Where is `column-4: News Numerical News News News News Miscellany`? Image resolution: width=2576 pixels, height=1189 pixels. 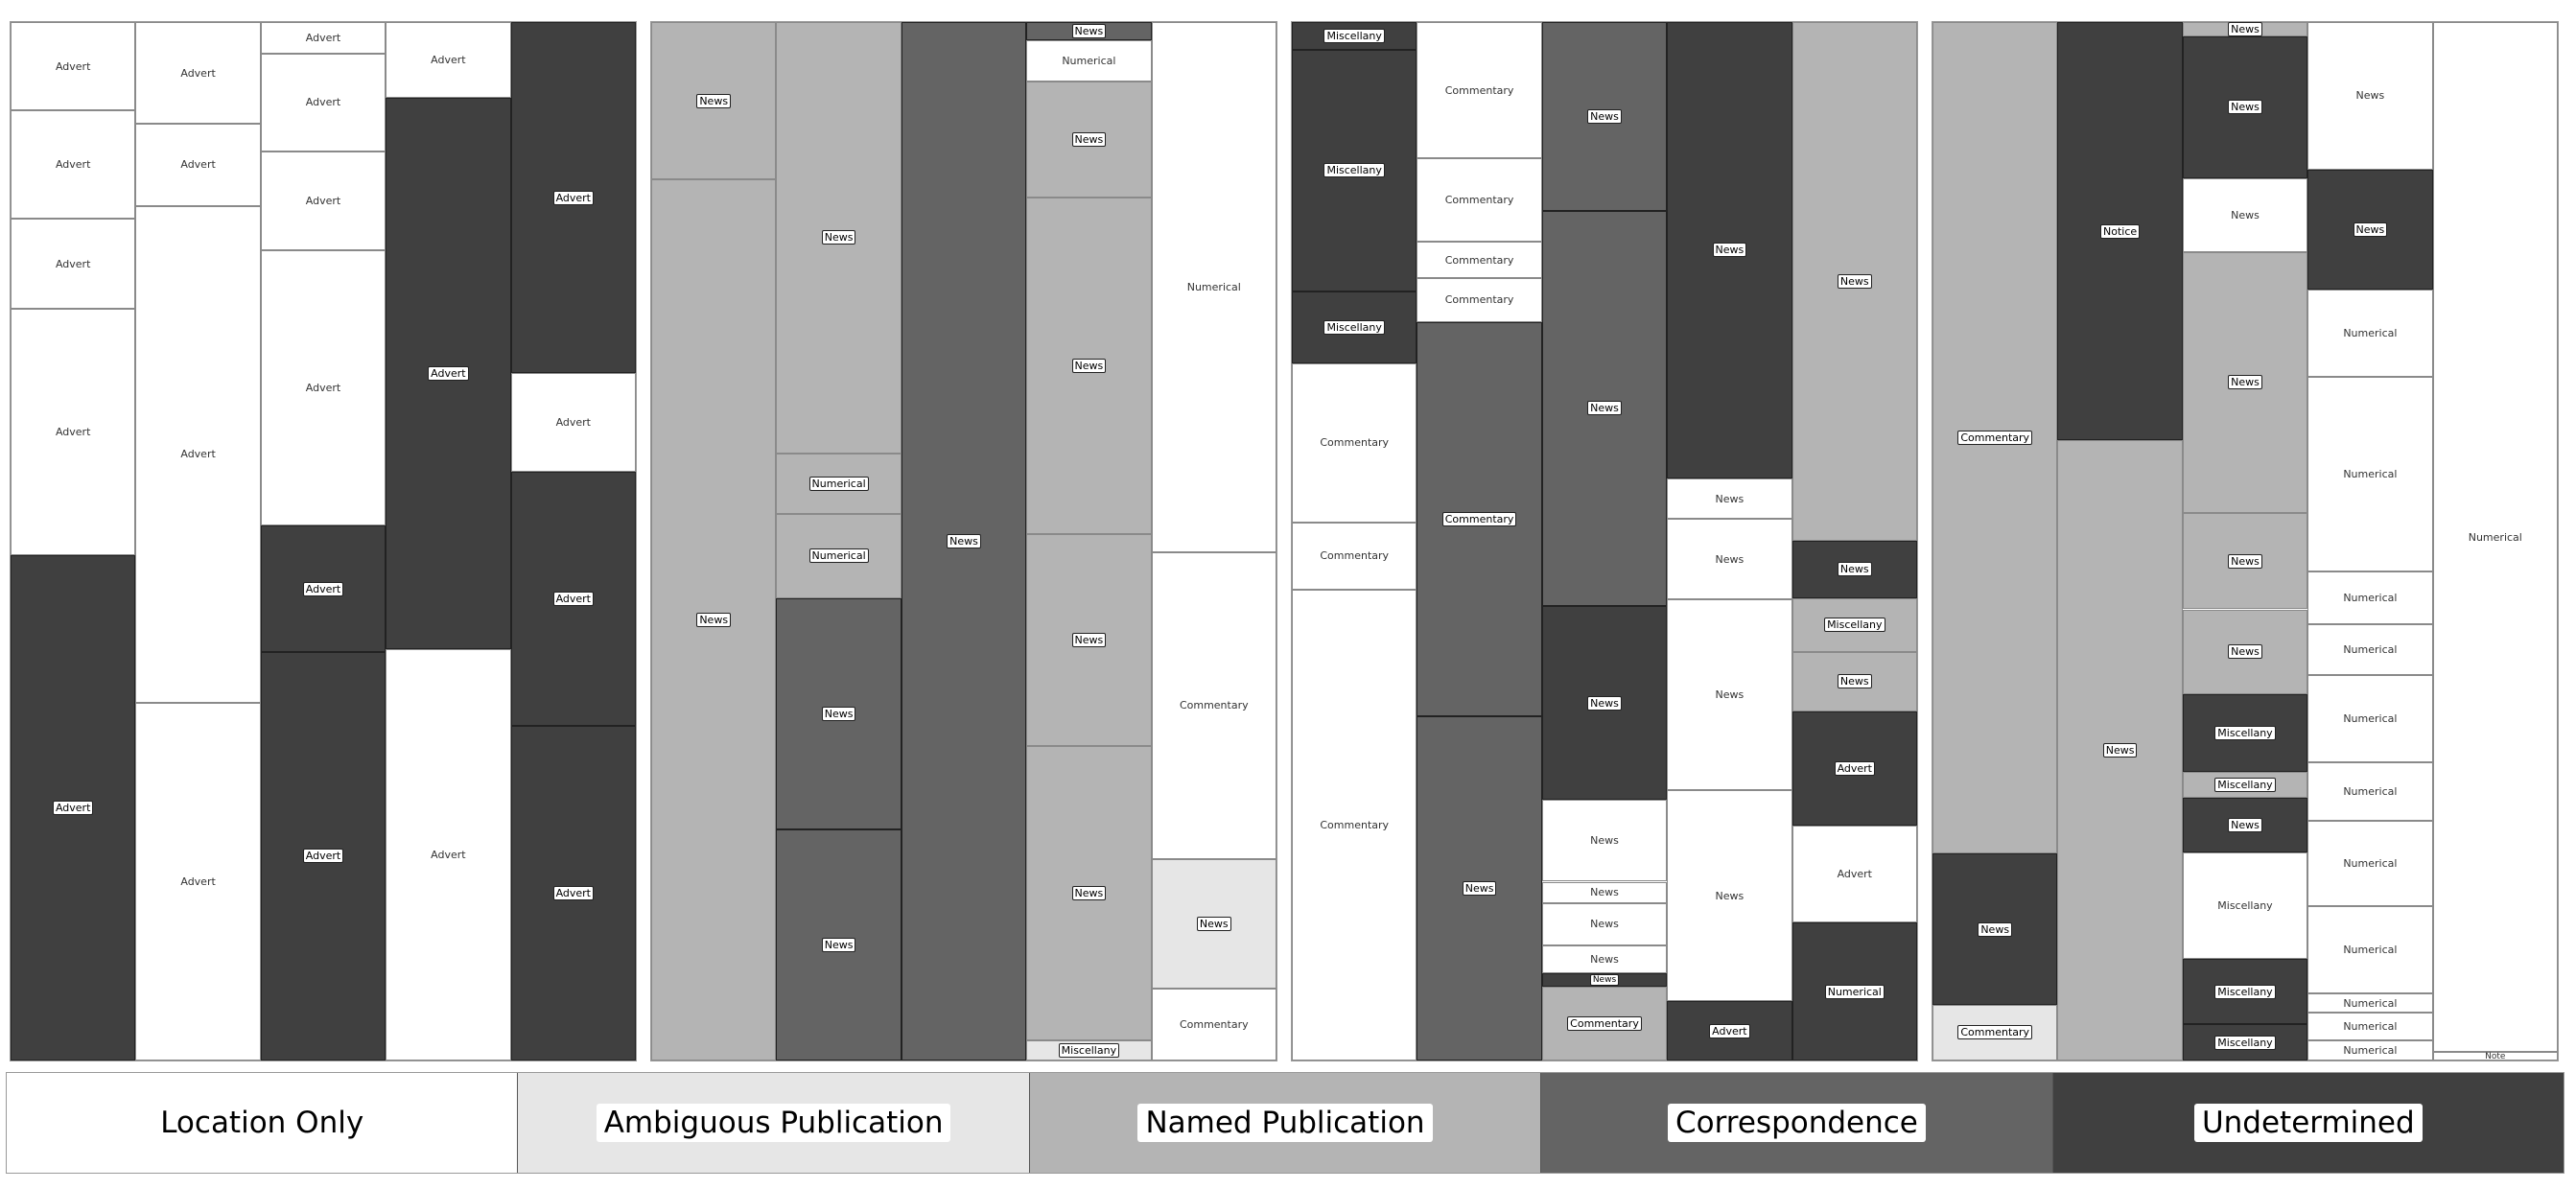
column-4: News Numerical News News News News Miscellany is located at coordinates (1089, 541).